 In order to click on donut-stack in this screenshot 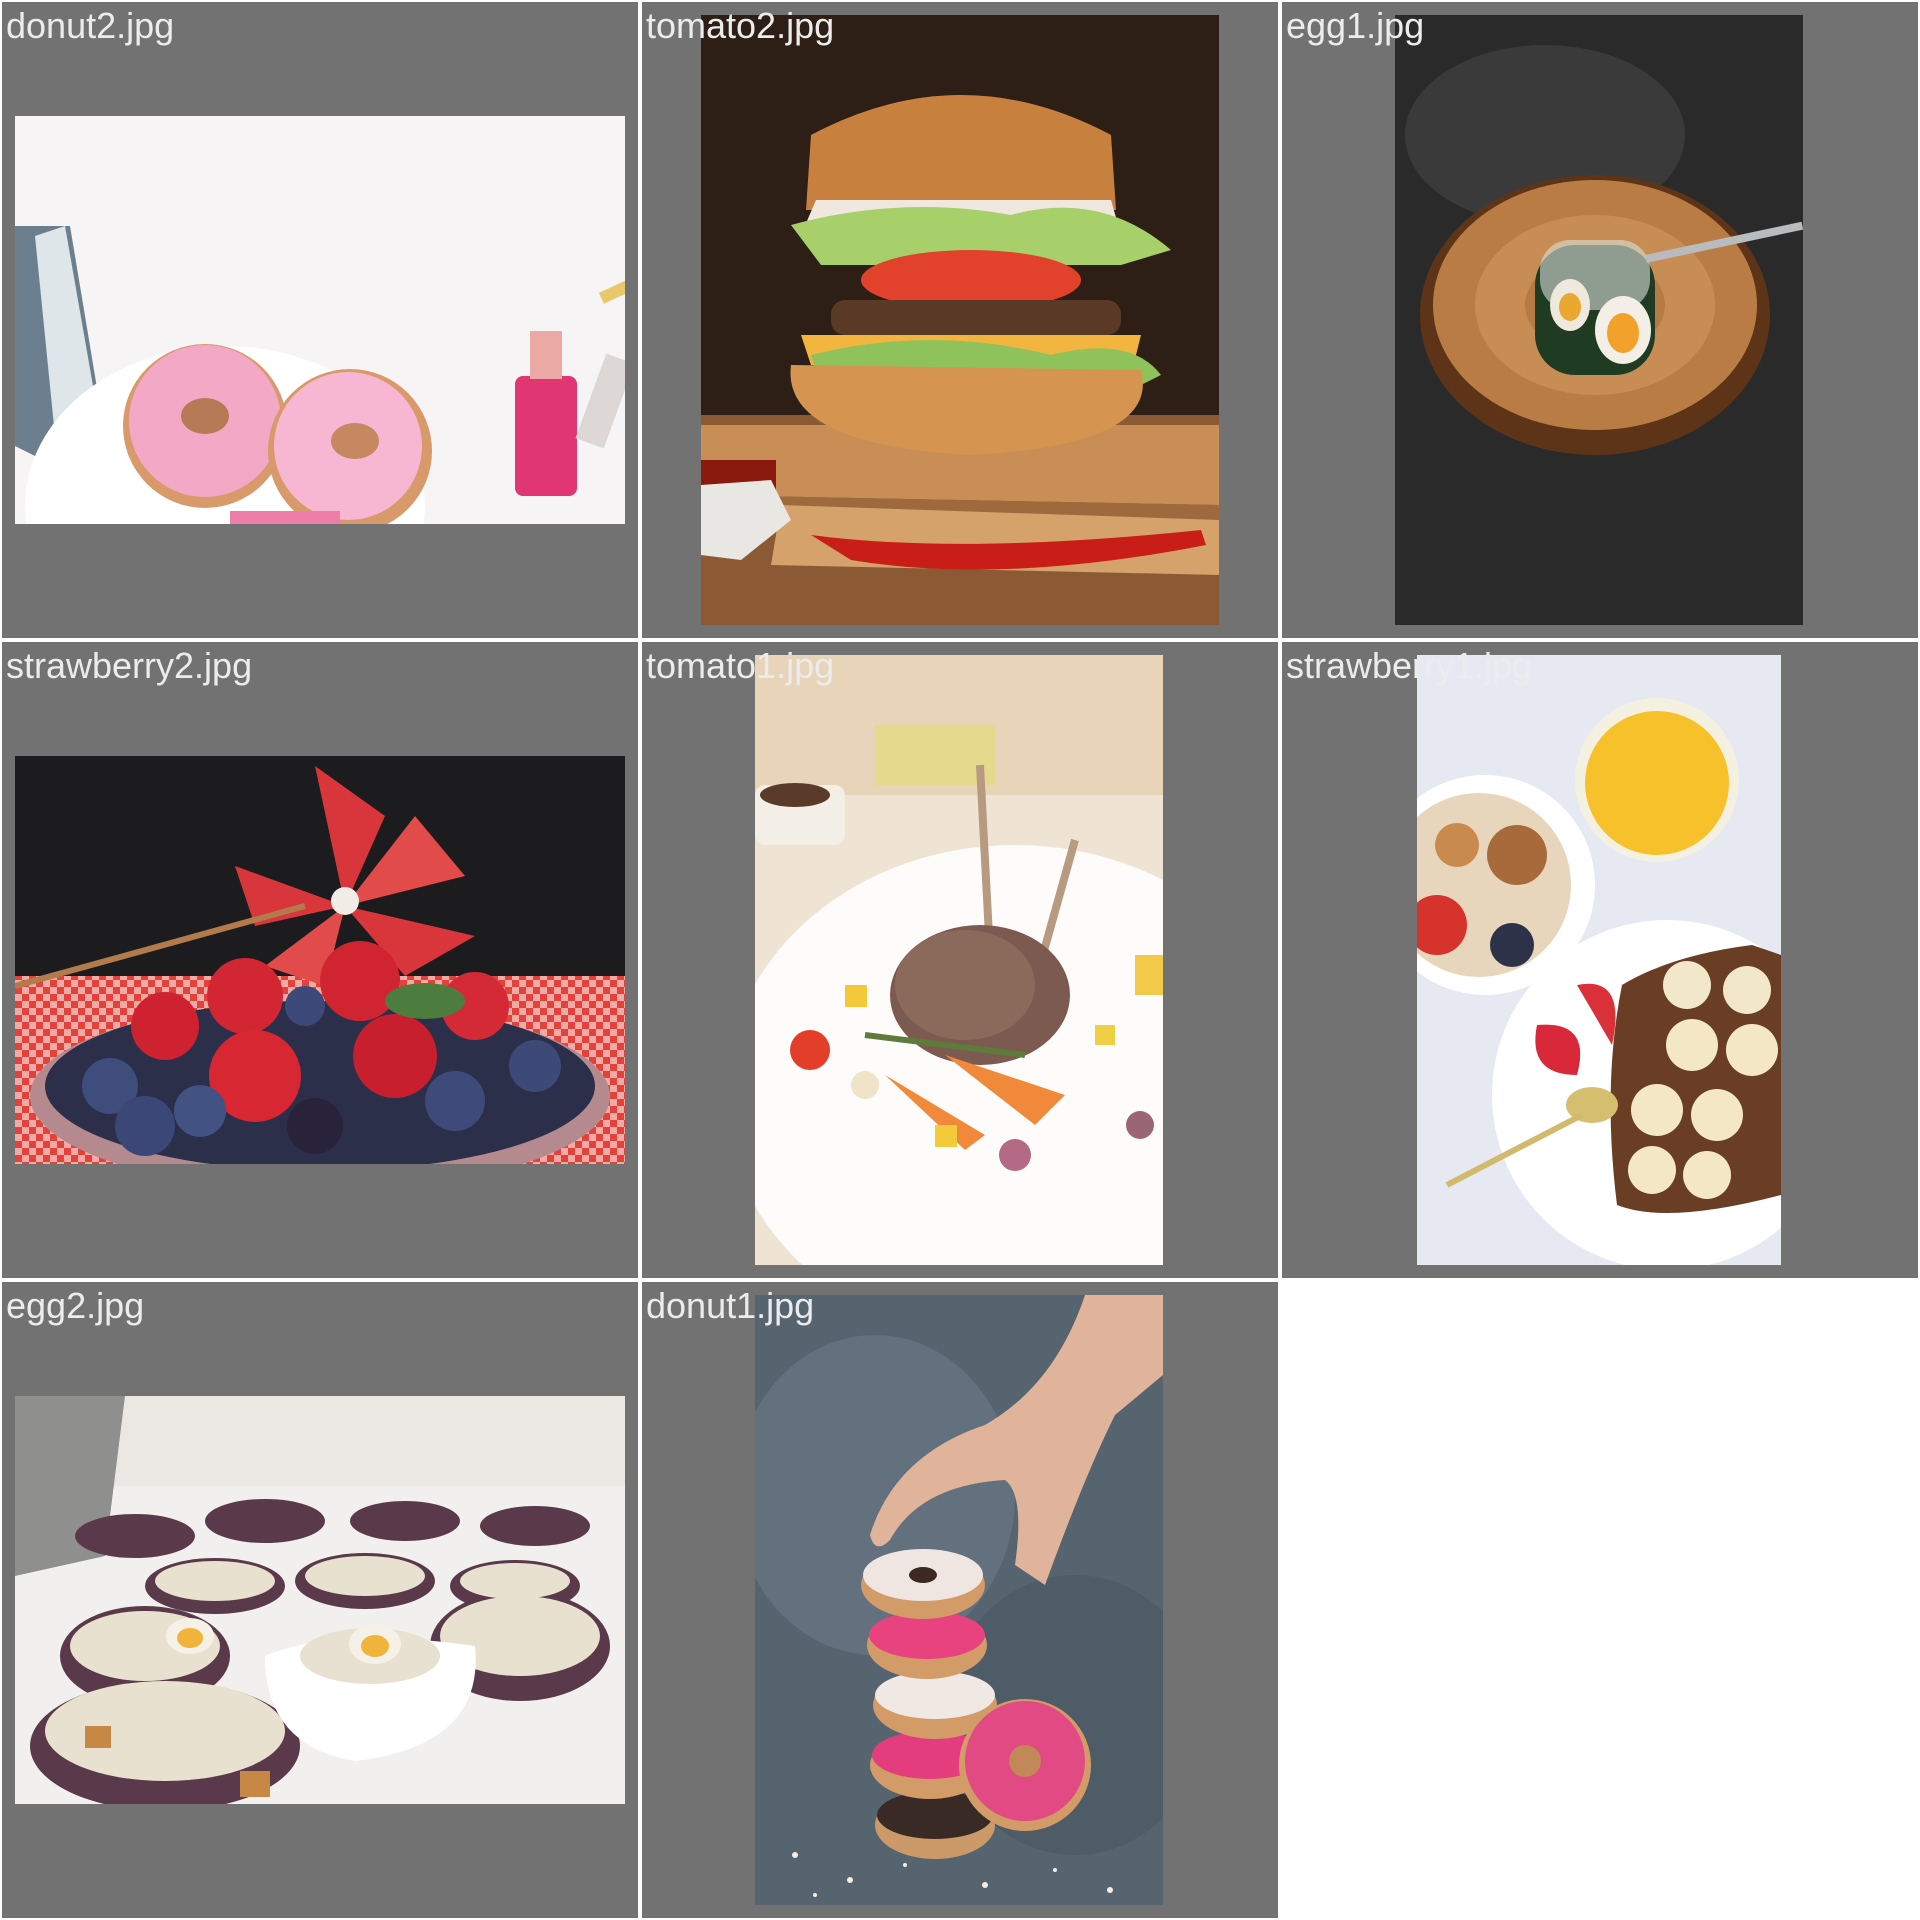, I will do `click(929, 1704)`.